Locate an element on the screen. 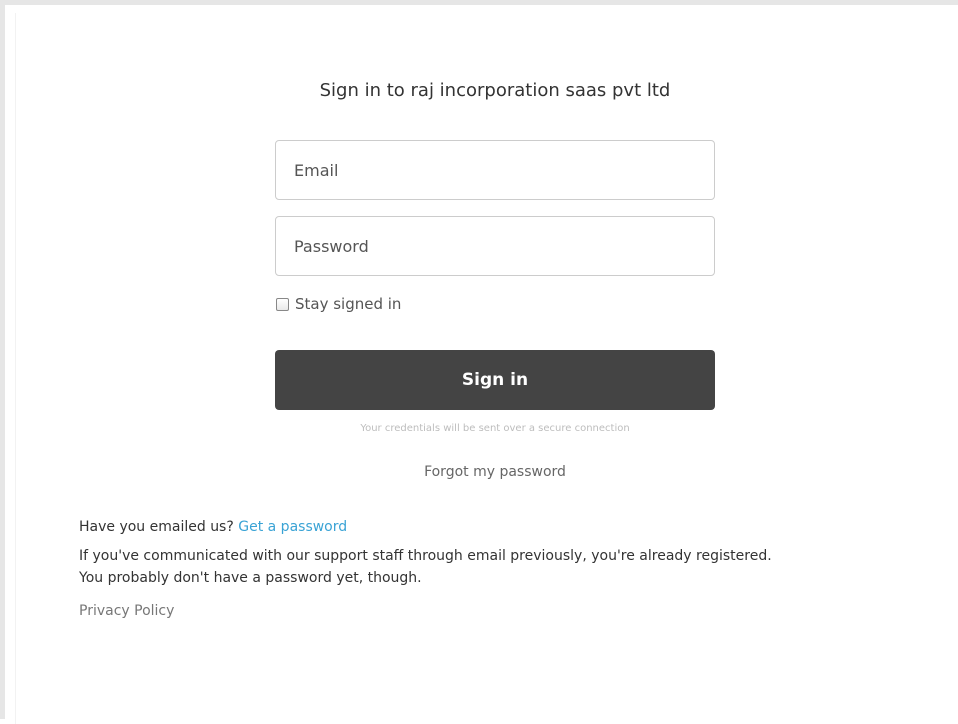 This screenshot has height=724, width=958. email-field is located at coordinates (495, 170).